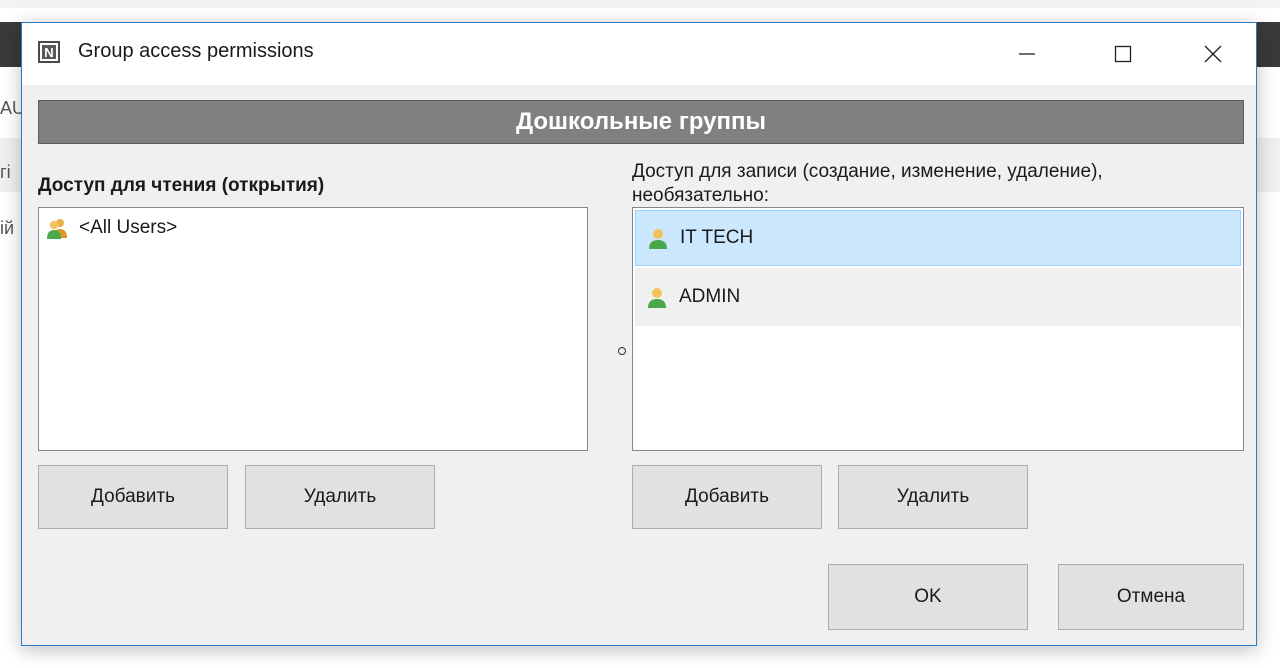 The width and height of the screenshot is (1280, 668). I want to click on background-text-2: гі, so click(5, 172).